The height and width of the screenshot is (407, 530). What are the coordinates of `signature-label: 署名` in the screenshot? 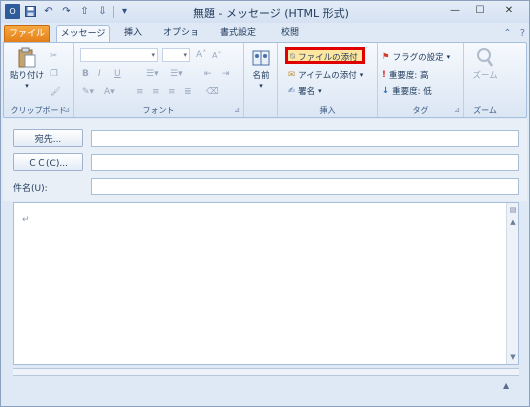 It's located at (307, 92).